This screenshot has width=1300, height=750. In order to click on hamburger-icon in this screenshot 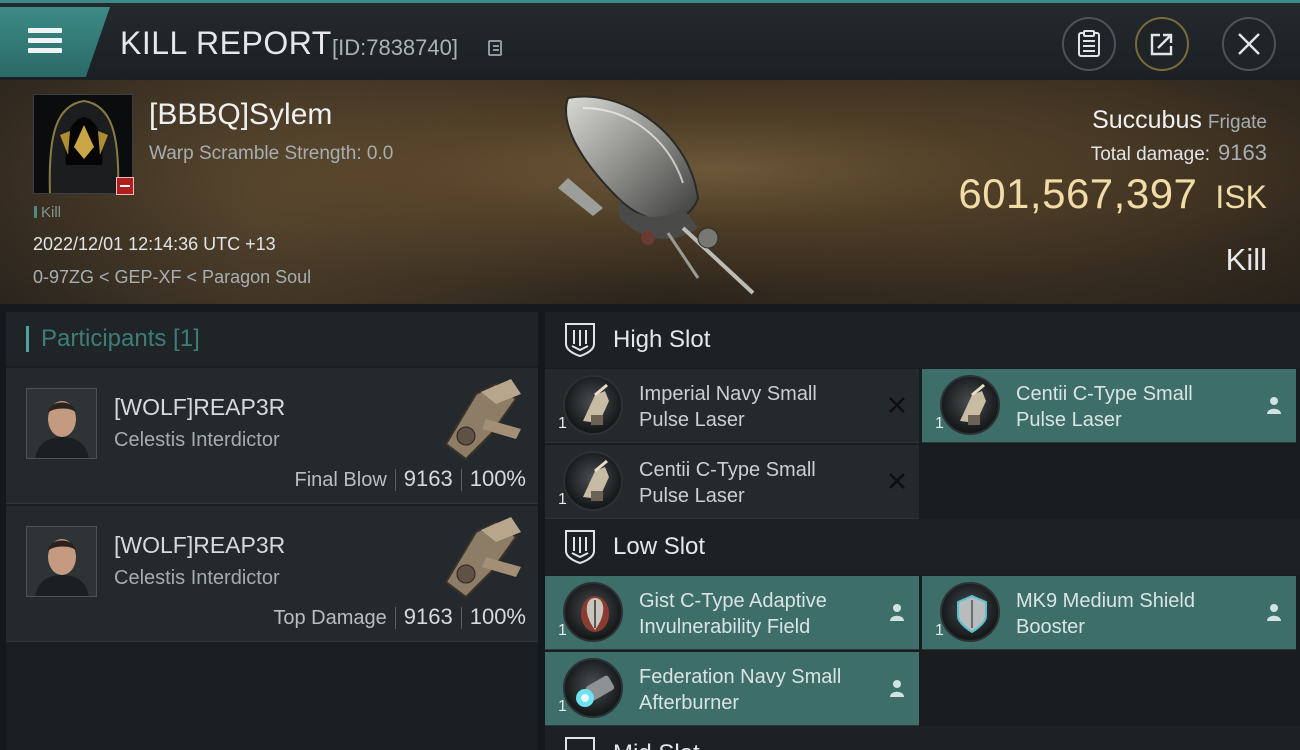, I will do `click(45, 30)`.